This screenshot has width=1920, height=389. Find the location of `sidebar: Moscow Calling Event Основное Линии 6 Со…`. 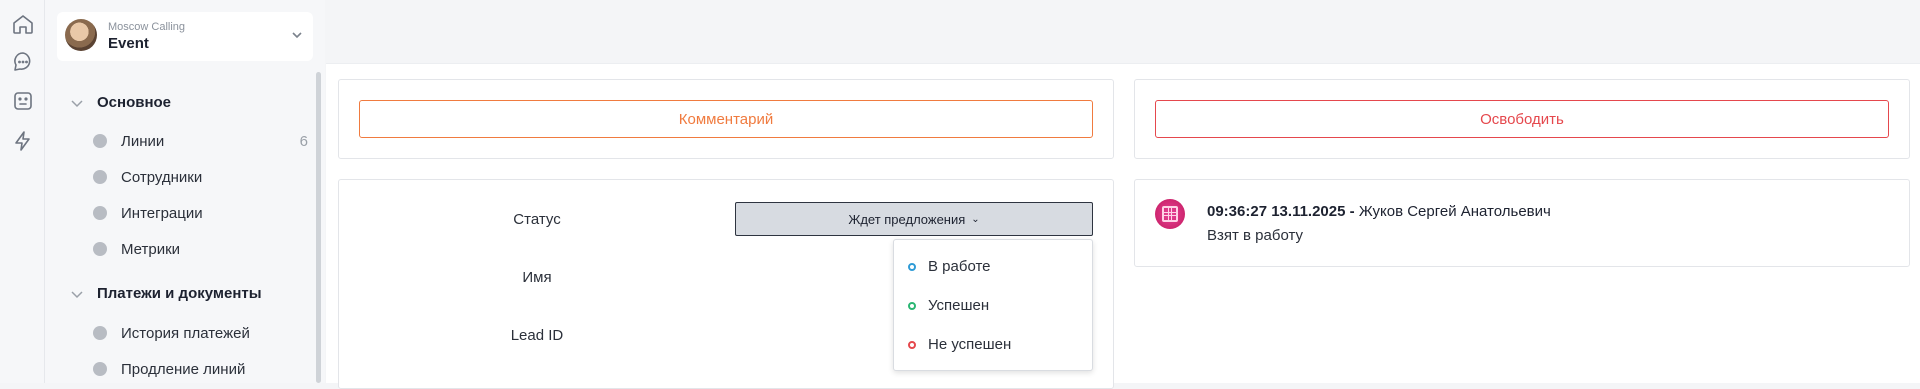

sidebar: Moscow Calling Event Основное Линии 6 Со… is located at coordinates (185, 191).